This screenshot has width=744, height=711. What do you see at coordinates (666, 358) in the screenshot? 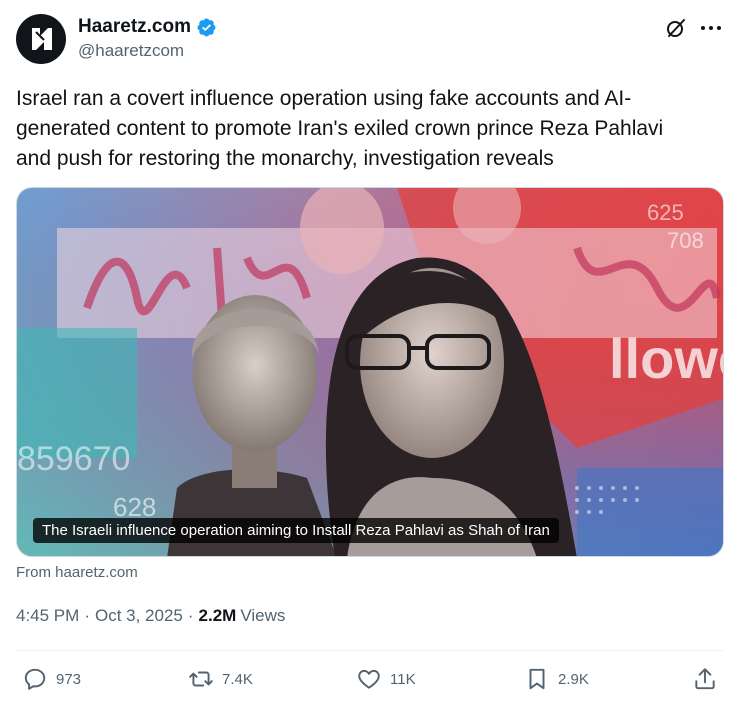
I see `overlay-word: llowe` at bounding box center [666, 358].